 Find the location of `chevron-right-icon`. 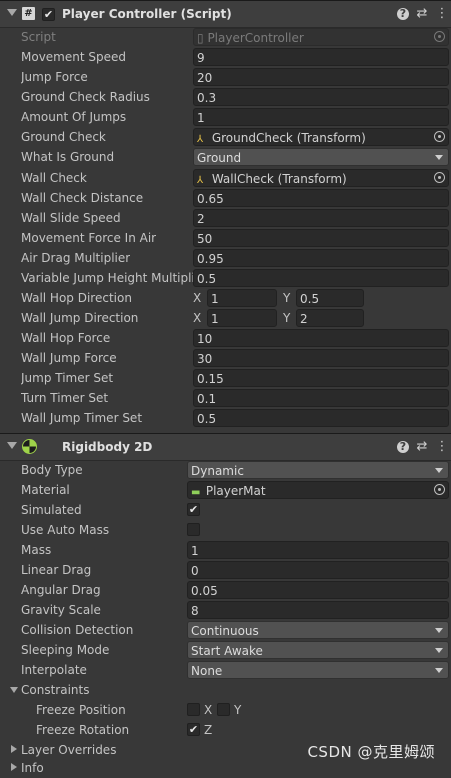

chevron-right-icon is located at coordinates (14, 749).